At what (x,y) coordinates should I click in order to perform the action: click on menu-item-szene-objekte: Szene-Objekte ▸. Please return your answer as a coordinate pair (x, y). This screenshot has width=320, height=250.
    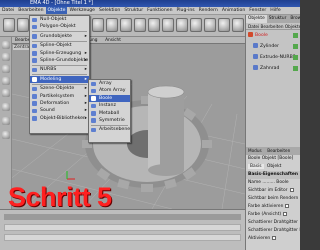
    Looking at the image, I should click on (59, 88).